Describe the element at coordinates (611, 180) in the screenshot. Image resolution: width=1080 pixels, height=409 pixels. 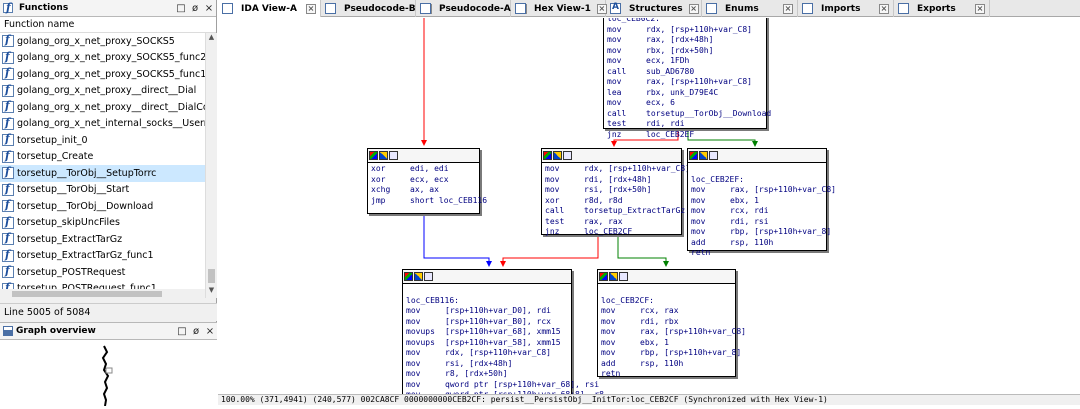
I see `asm-line: mov rdi, [rdx+48h]` at that location.